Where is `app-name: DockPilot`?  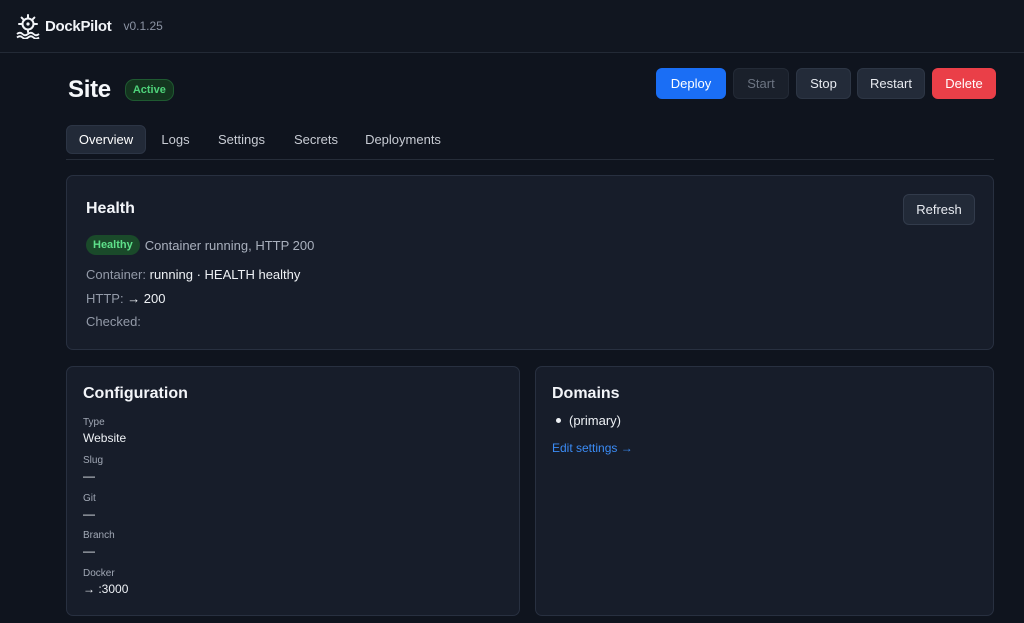 app-name: DockPilot is located at coordinates (78, 26).